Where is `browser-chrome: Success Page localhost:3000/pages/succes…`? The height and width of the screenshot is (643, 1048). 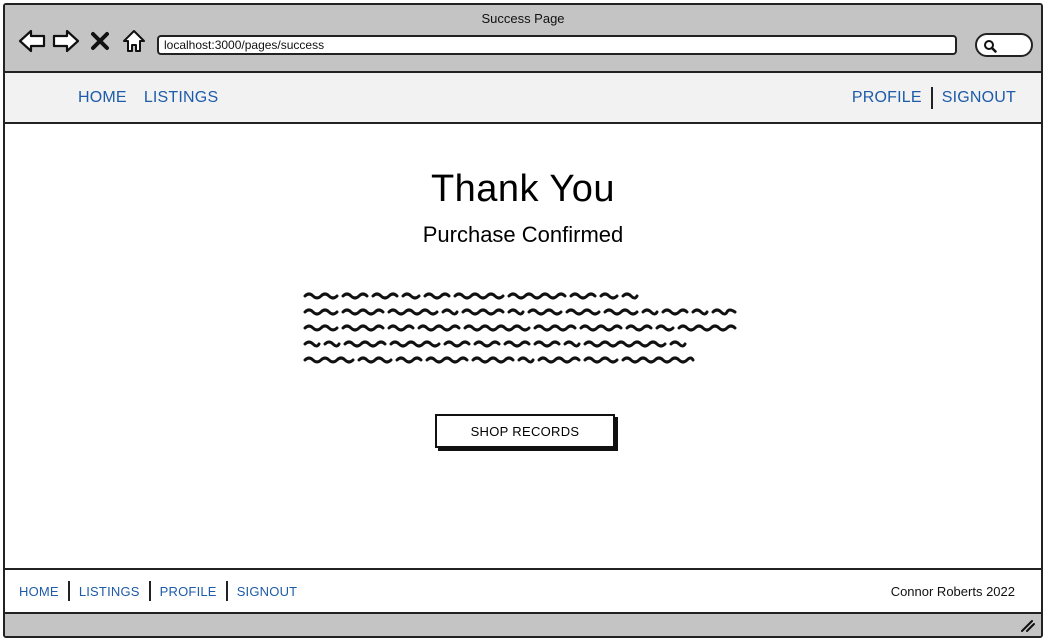
browser-chrome: Success Page localhost:3000/pages/succes… is located at coordinates (523, 39).